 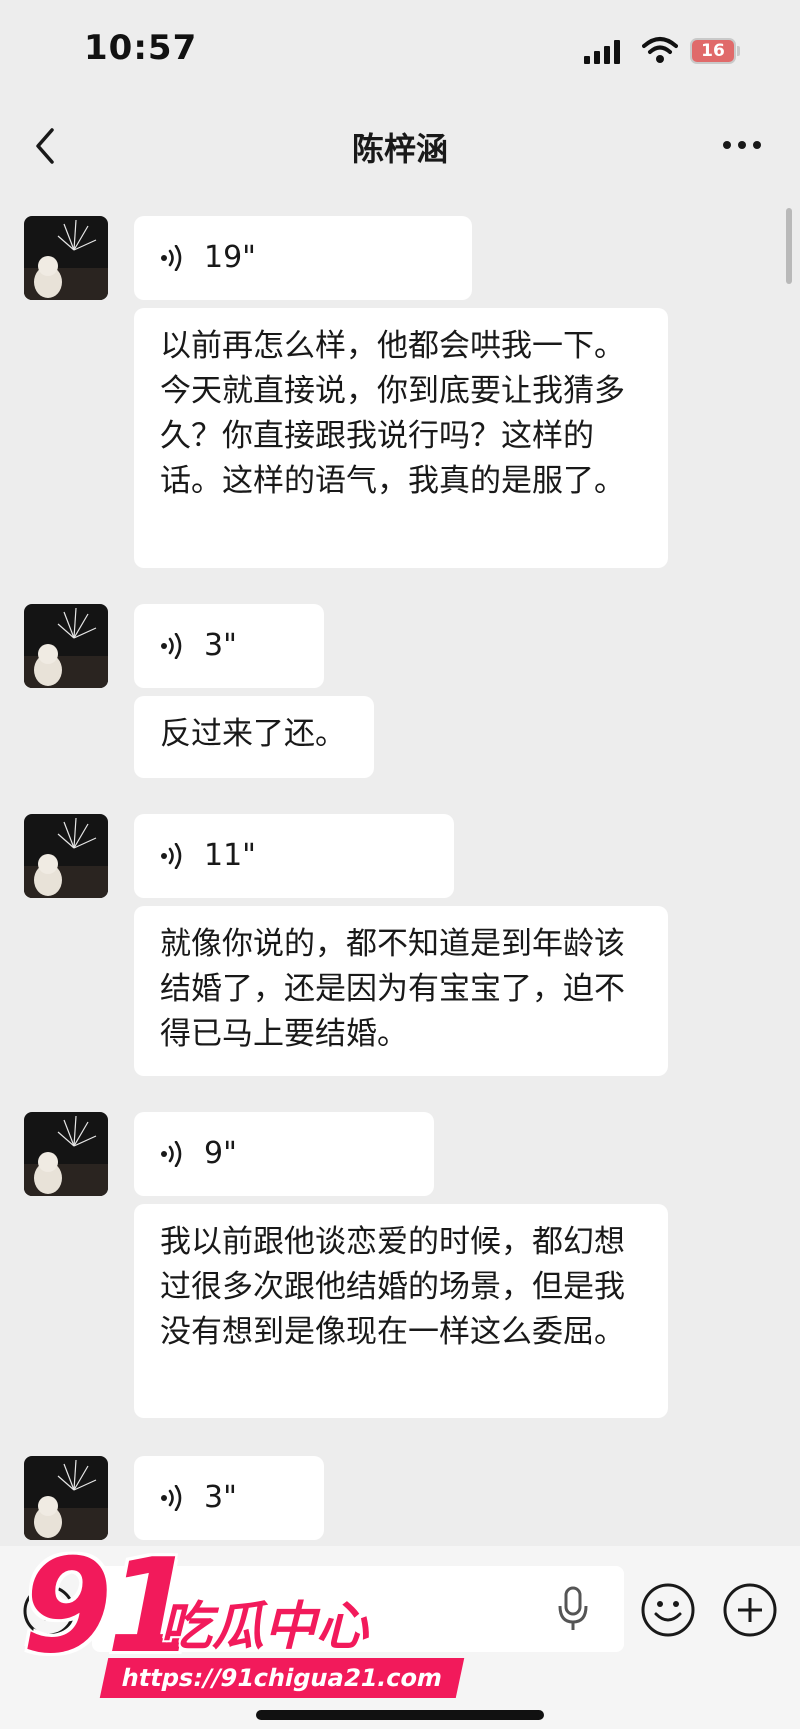 What do you see at coordinates (264, 1627) in the screenshot?
I see `watermark-text: 吃瓜中心` at bounding box center [264, 1627].